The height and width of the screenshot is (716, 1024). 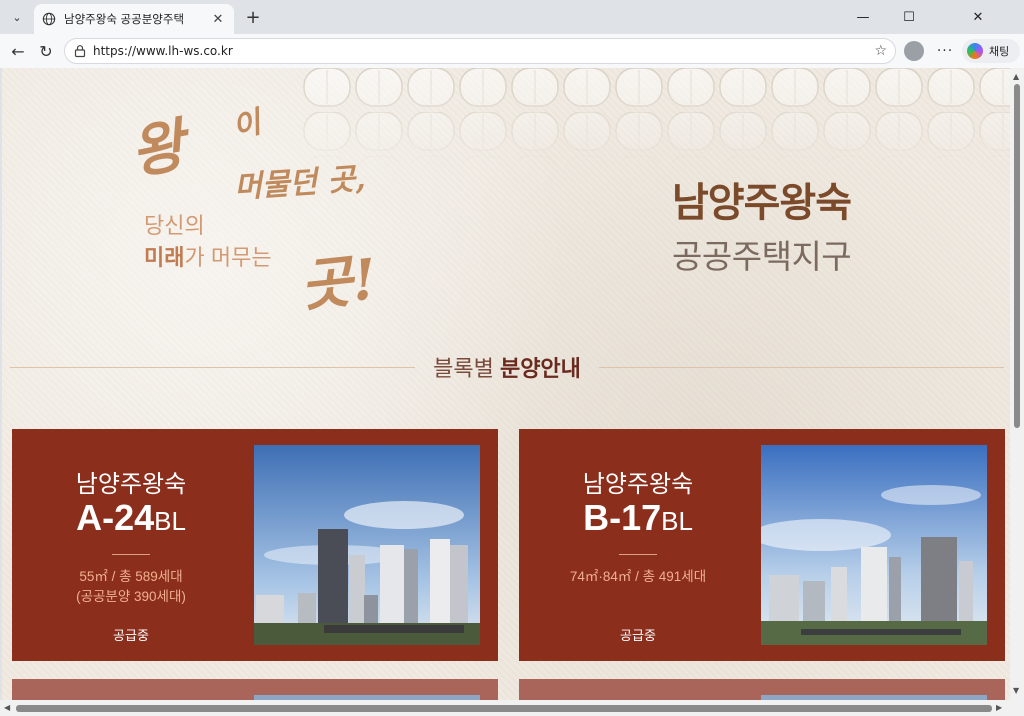 What do you see at coordinates (338, 283) in the screenshot?
I see `slogan-script-end: 곳!` at bounding box center [338, 283].